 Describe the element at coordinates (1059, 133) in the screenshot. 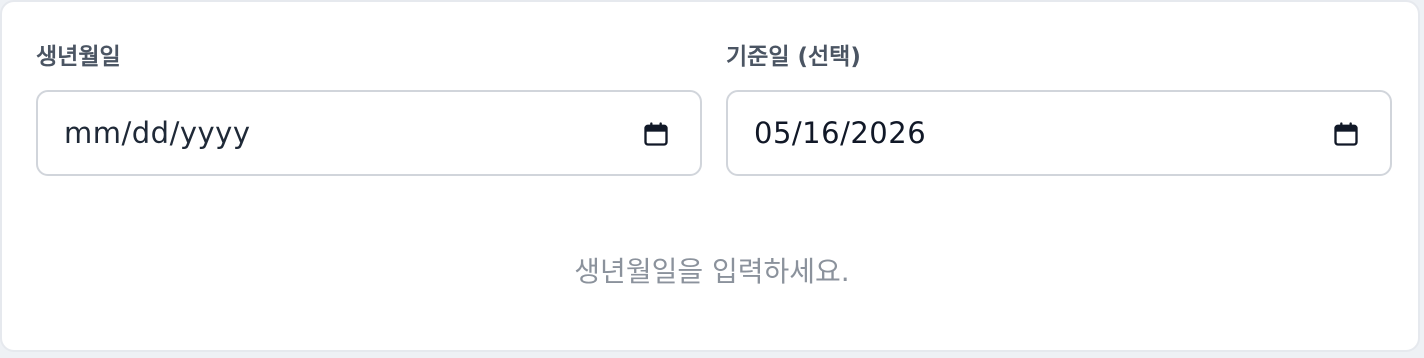

I see `reference-date-input: 05/16/2026` at that location.